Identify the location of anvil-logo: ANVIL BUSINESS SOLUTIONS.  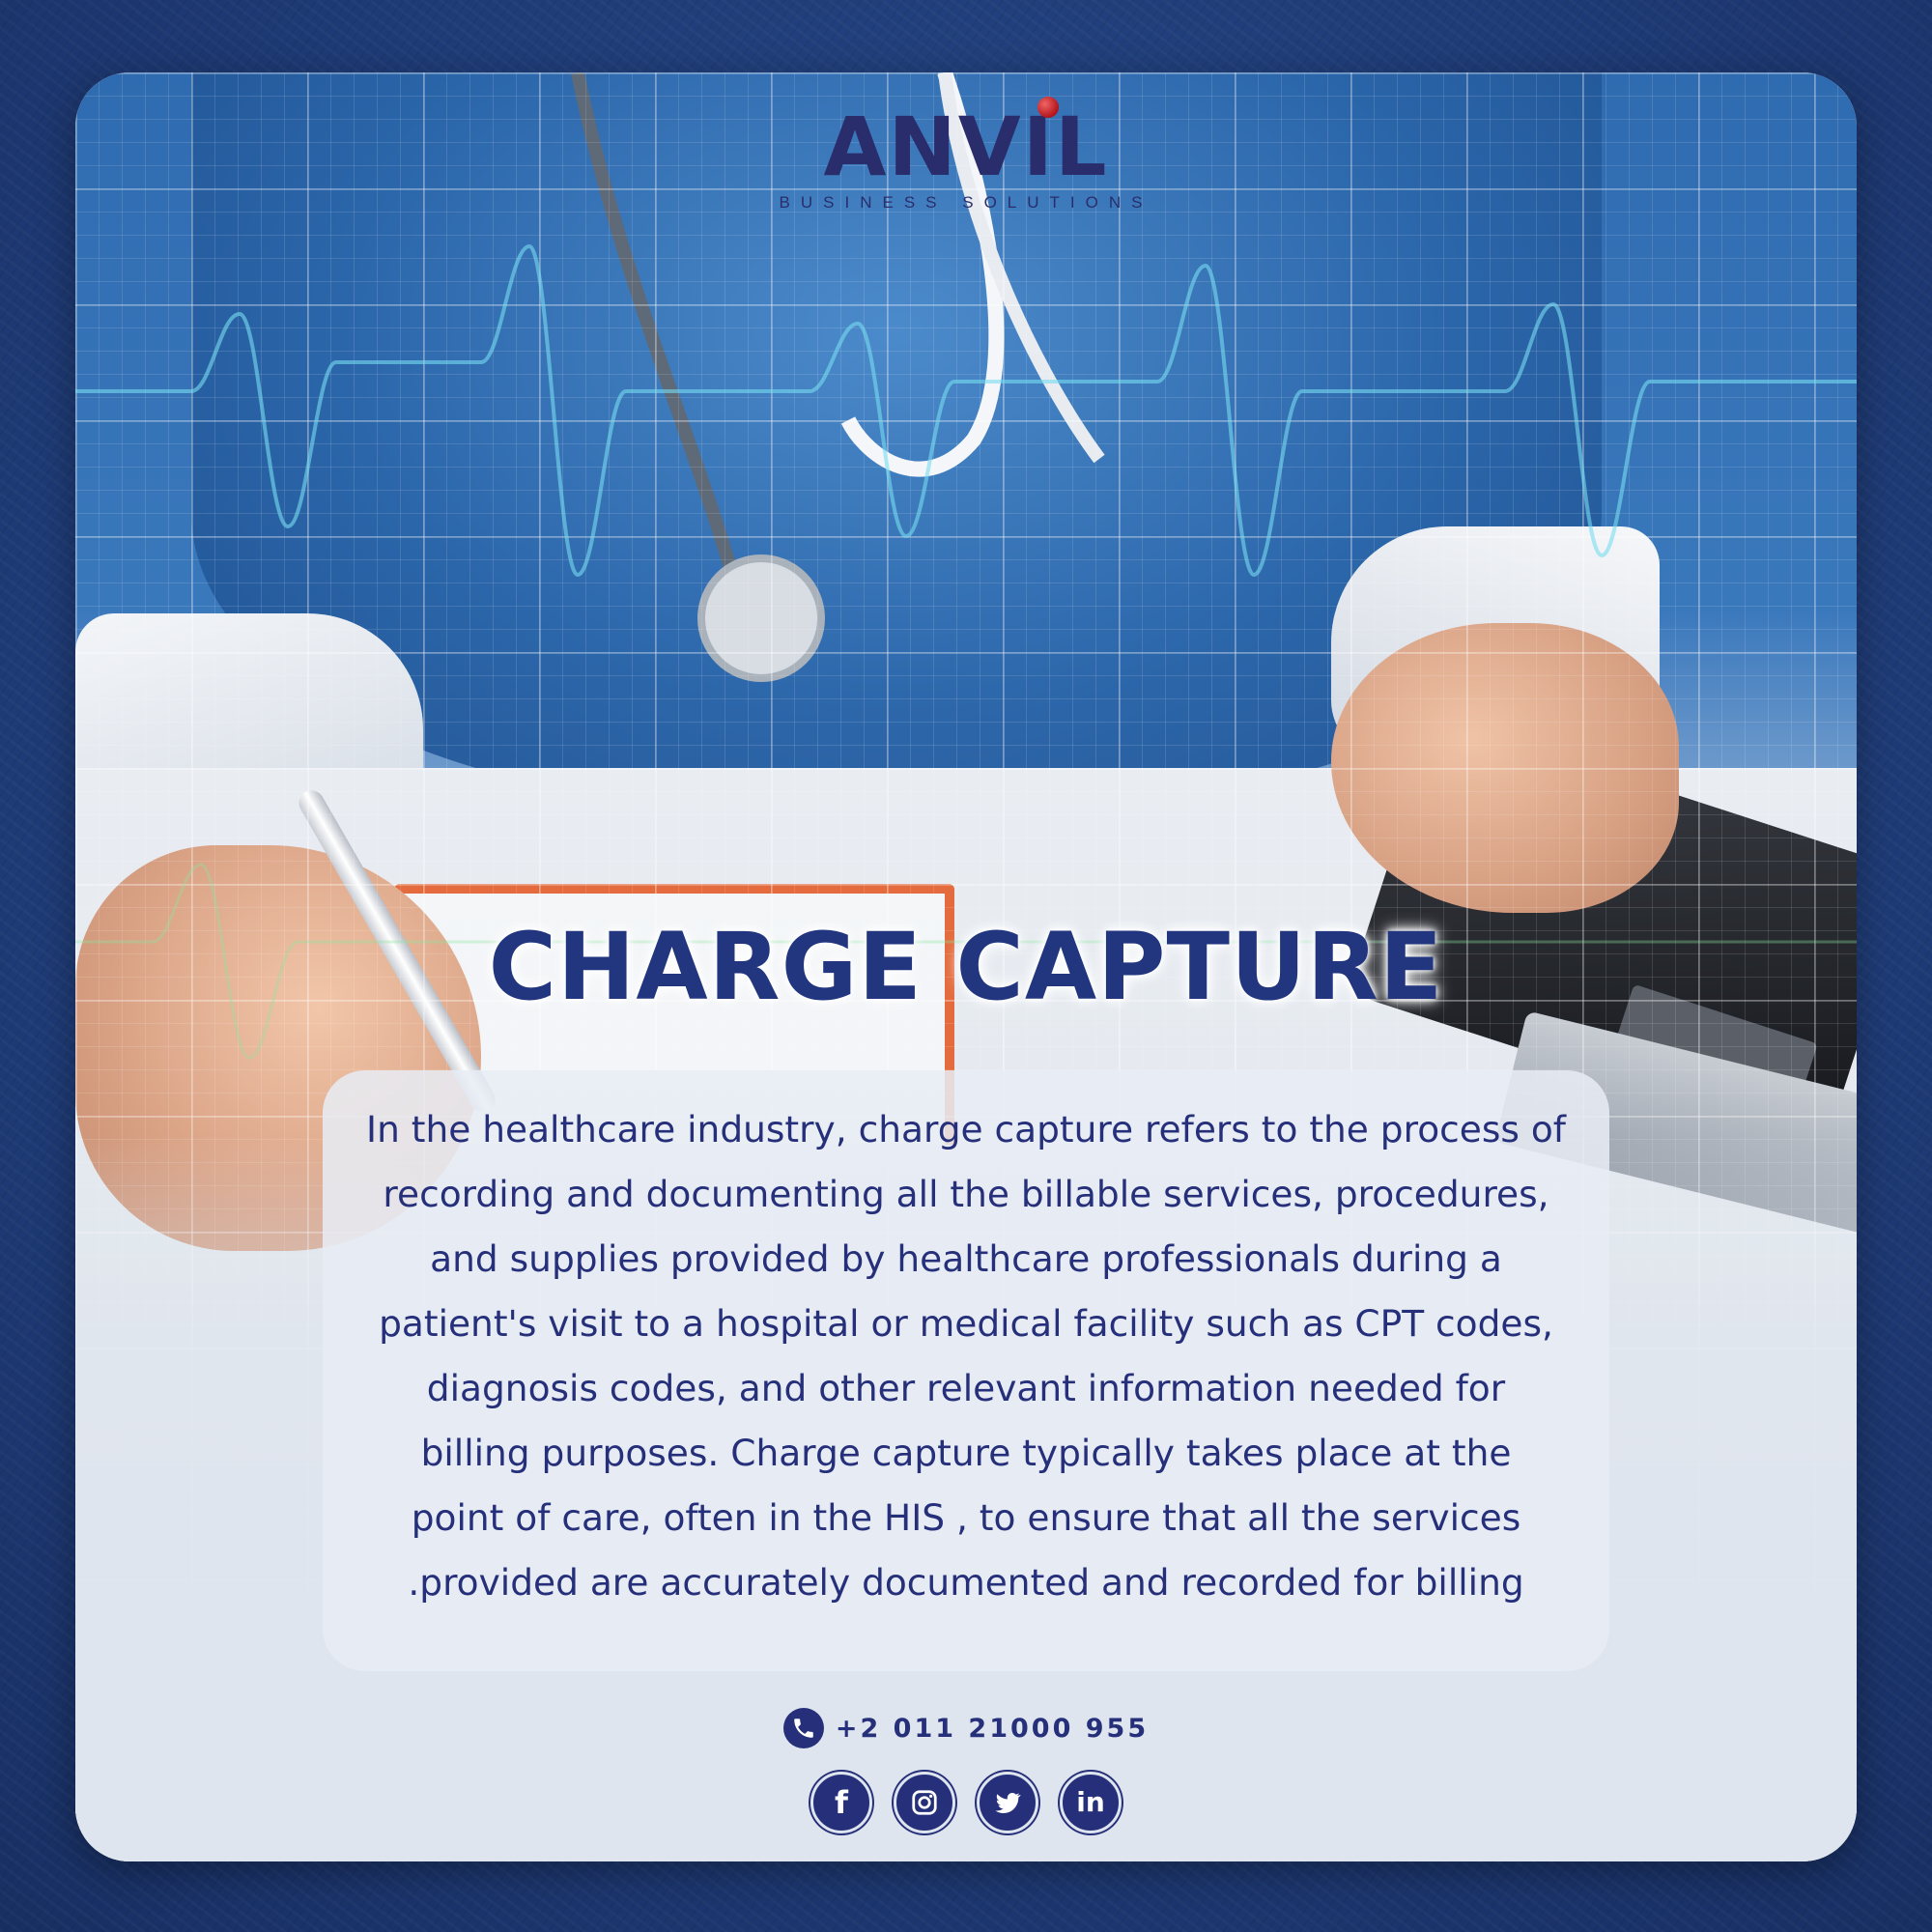
(966, 155).